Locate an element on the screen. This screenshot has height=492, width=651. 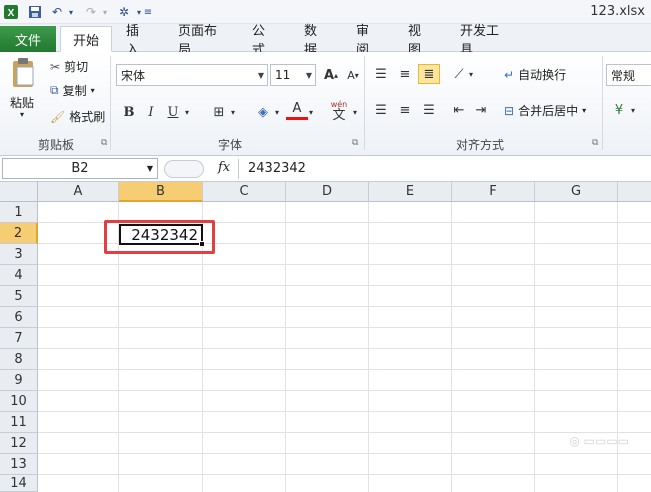
row-header-7: 7 is located at coordinates (19, 338).